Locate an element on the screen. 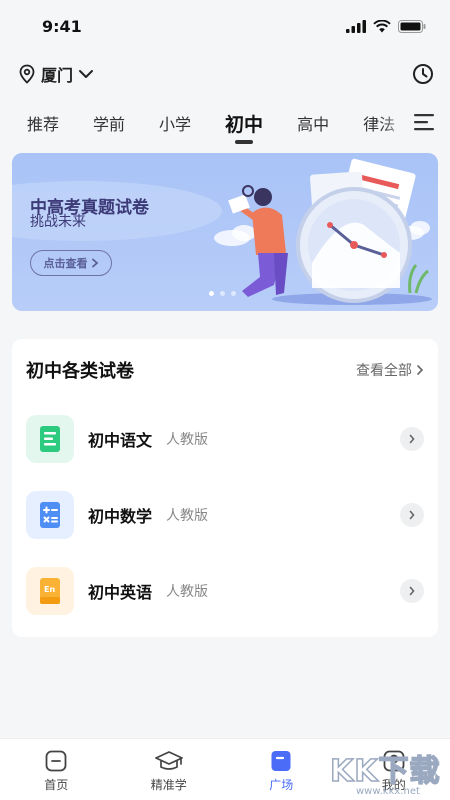 Image resolution: width=450 pixels, height=800 pixels. history-clock-icon is located at coordinates (423, 74).